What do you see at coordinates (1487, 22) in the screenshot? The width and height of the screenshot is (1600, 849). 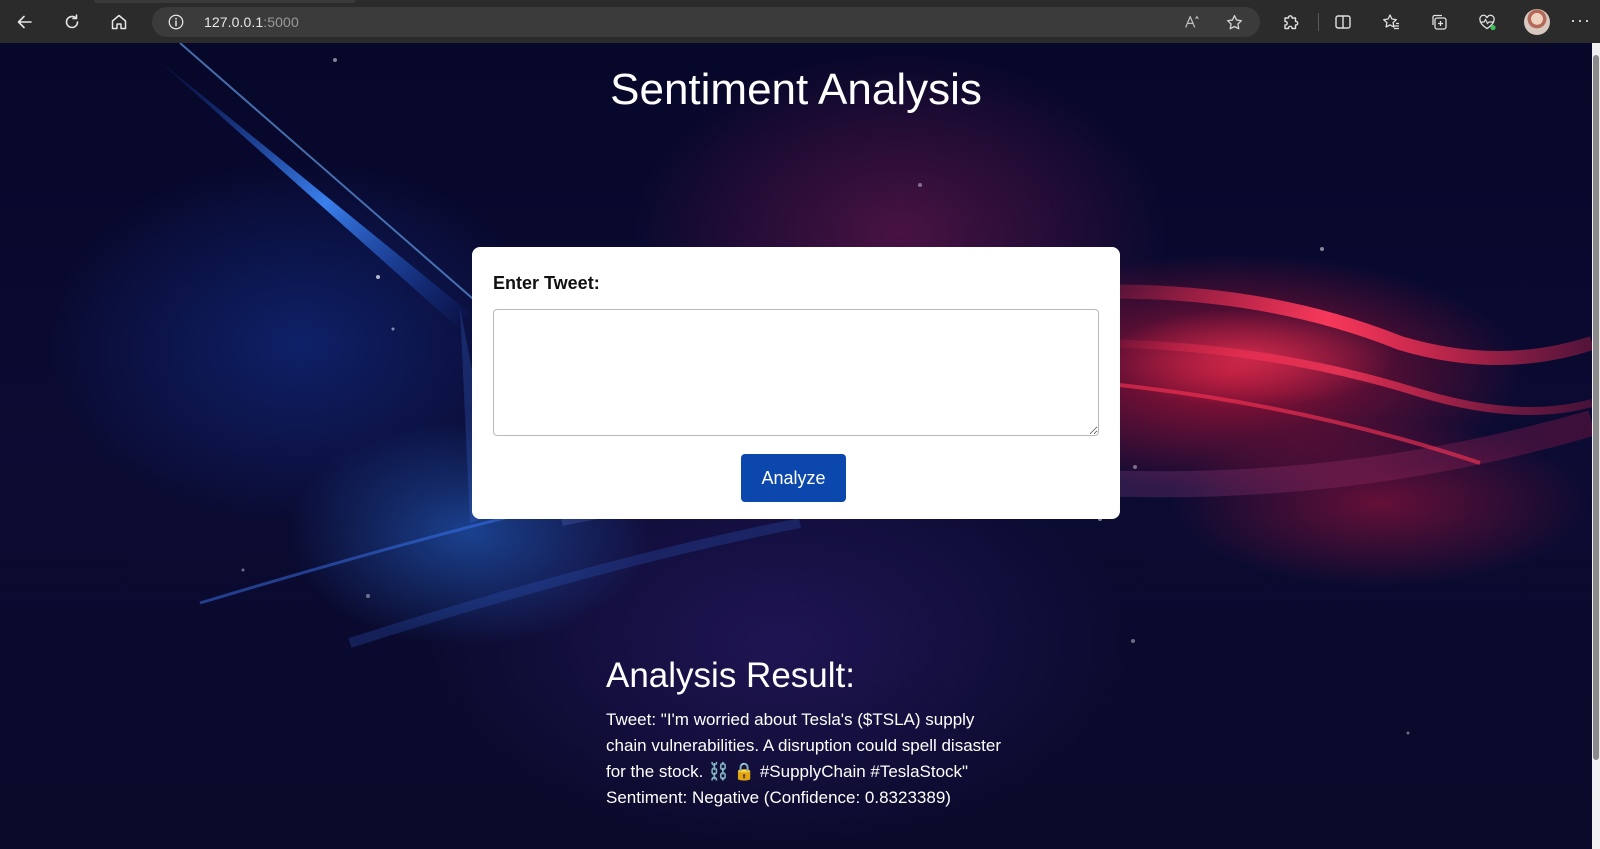 I see `heart-pulse-icon` at bounding box center [1487, 22].